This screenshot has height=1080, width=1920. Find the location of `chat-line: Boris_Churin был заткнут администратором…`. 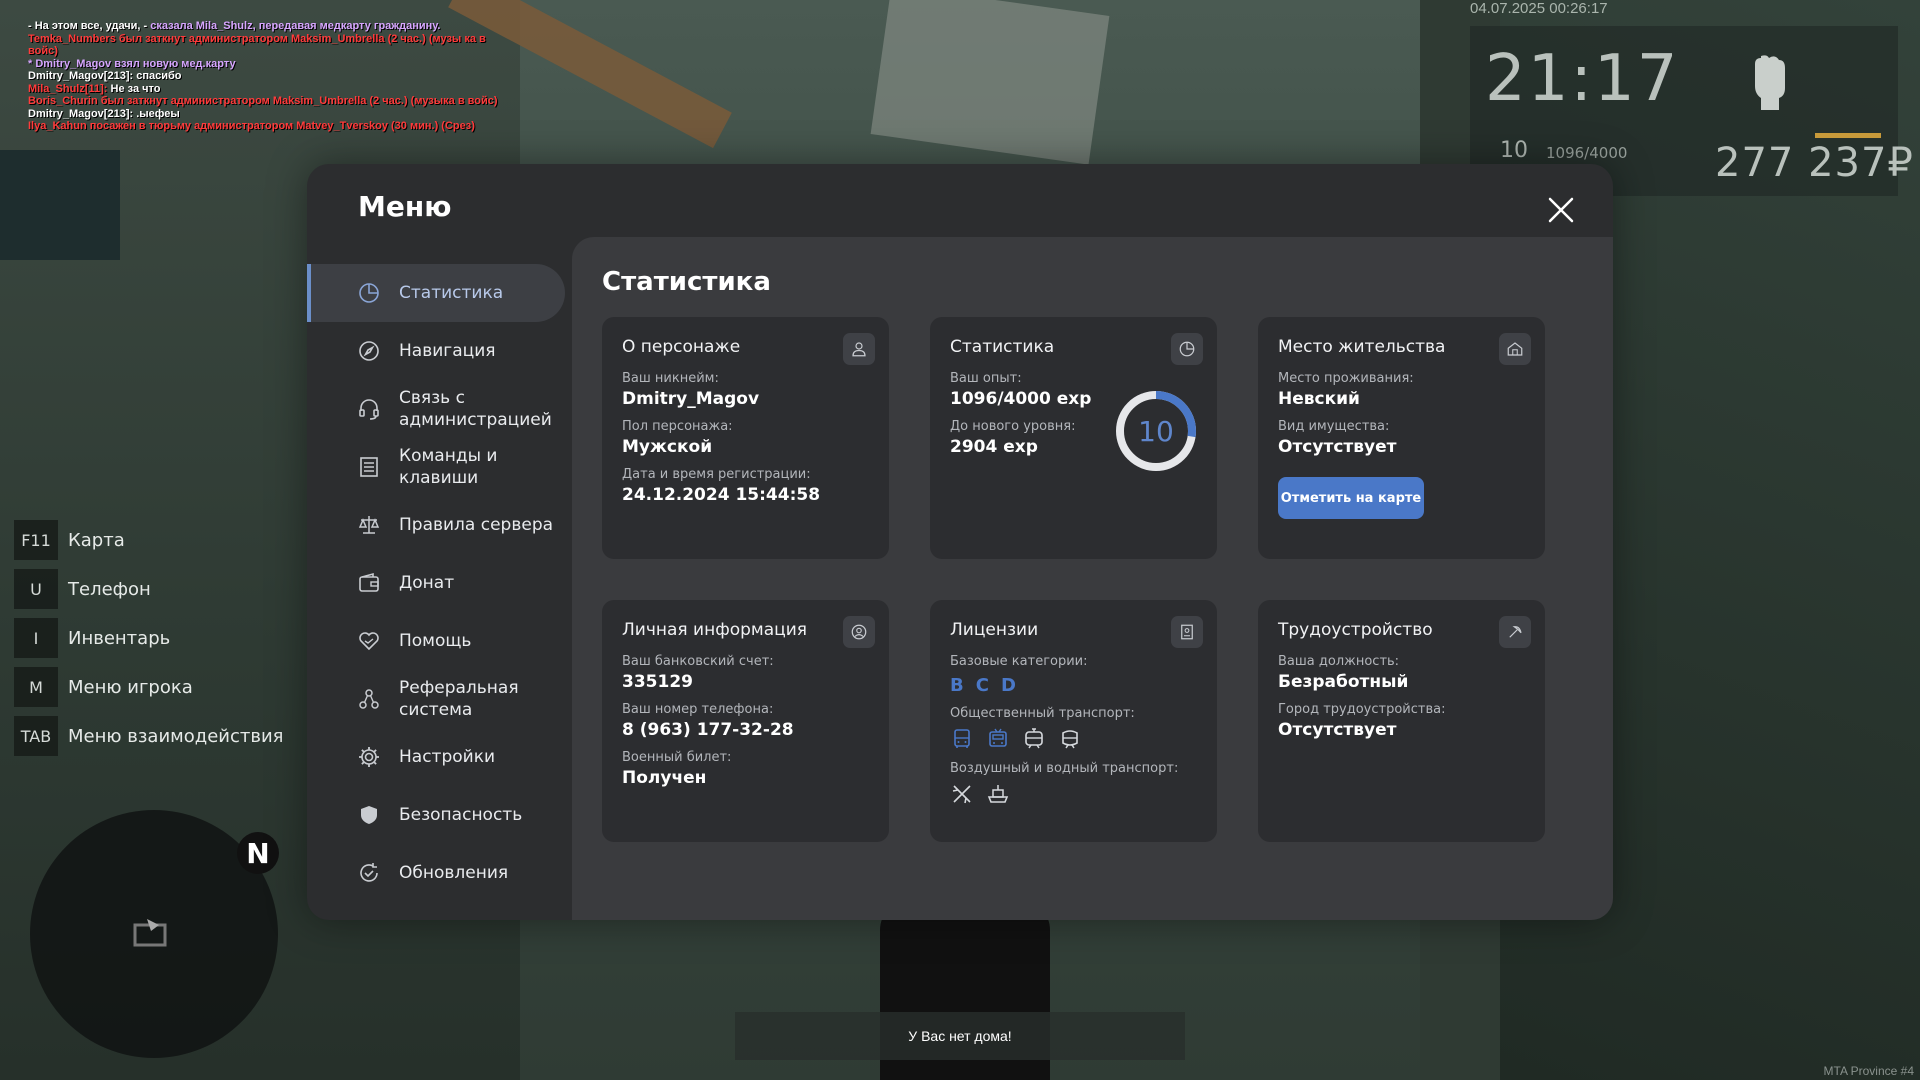

chat-line: Boris_Churin был заткнут администратором… is located at coordinates (263, 101).